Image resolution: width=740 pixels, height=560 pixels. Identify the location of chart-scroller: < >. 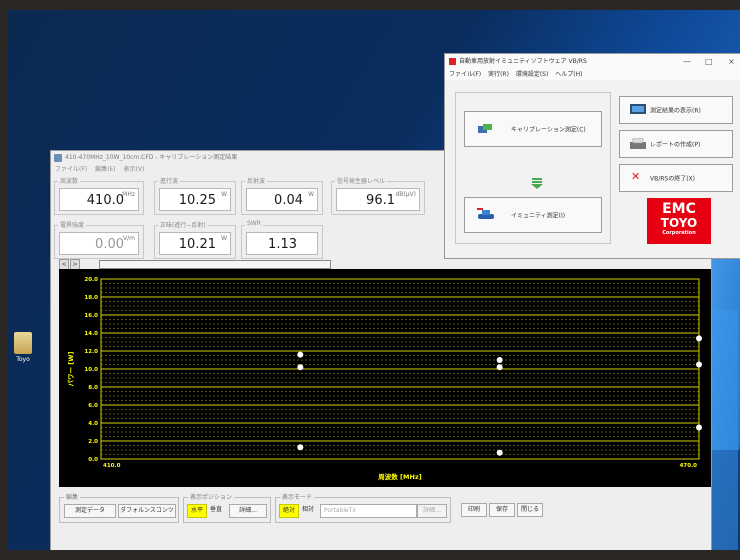
(384, 264).